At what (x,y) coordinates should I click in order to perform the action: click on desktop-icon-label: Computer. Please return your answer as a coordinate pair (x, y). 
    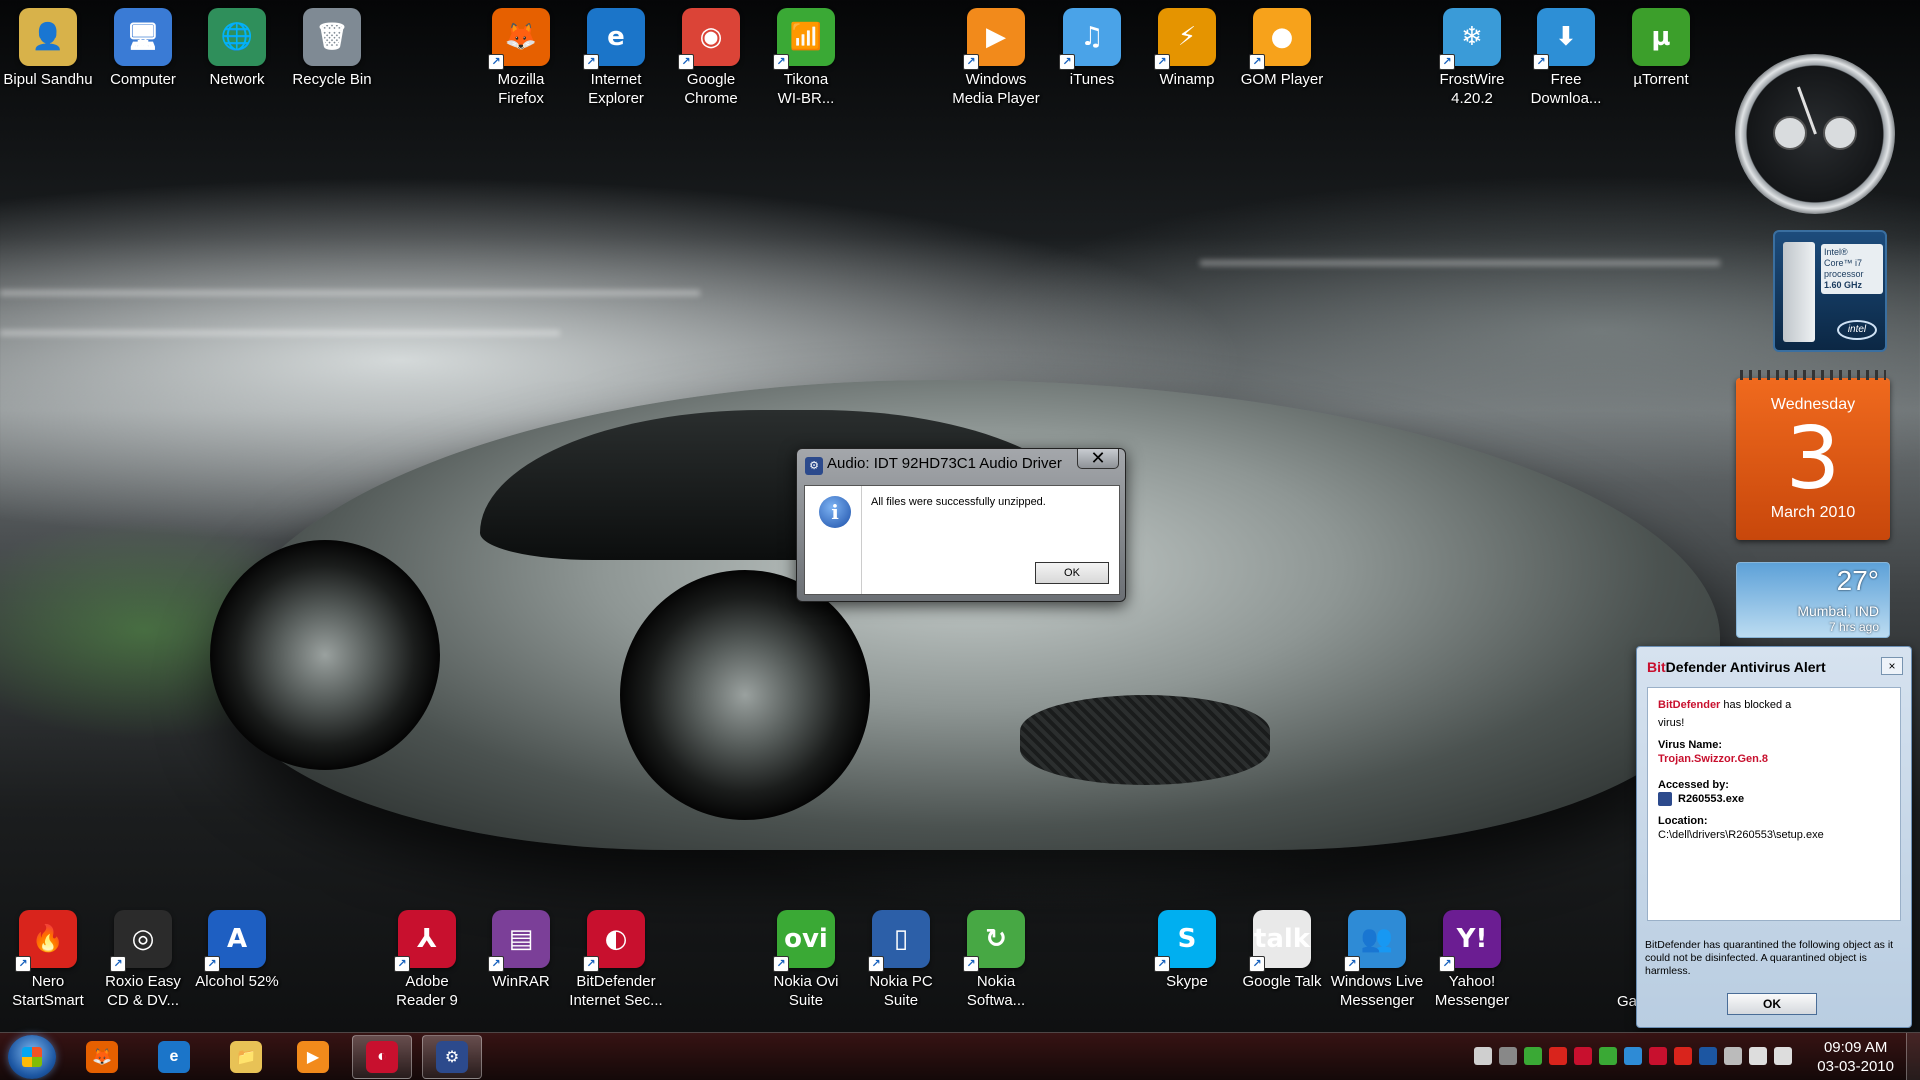
    Looking at the image, I should click on (143, 79).